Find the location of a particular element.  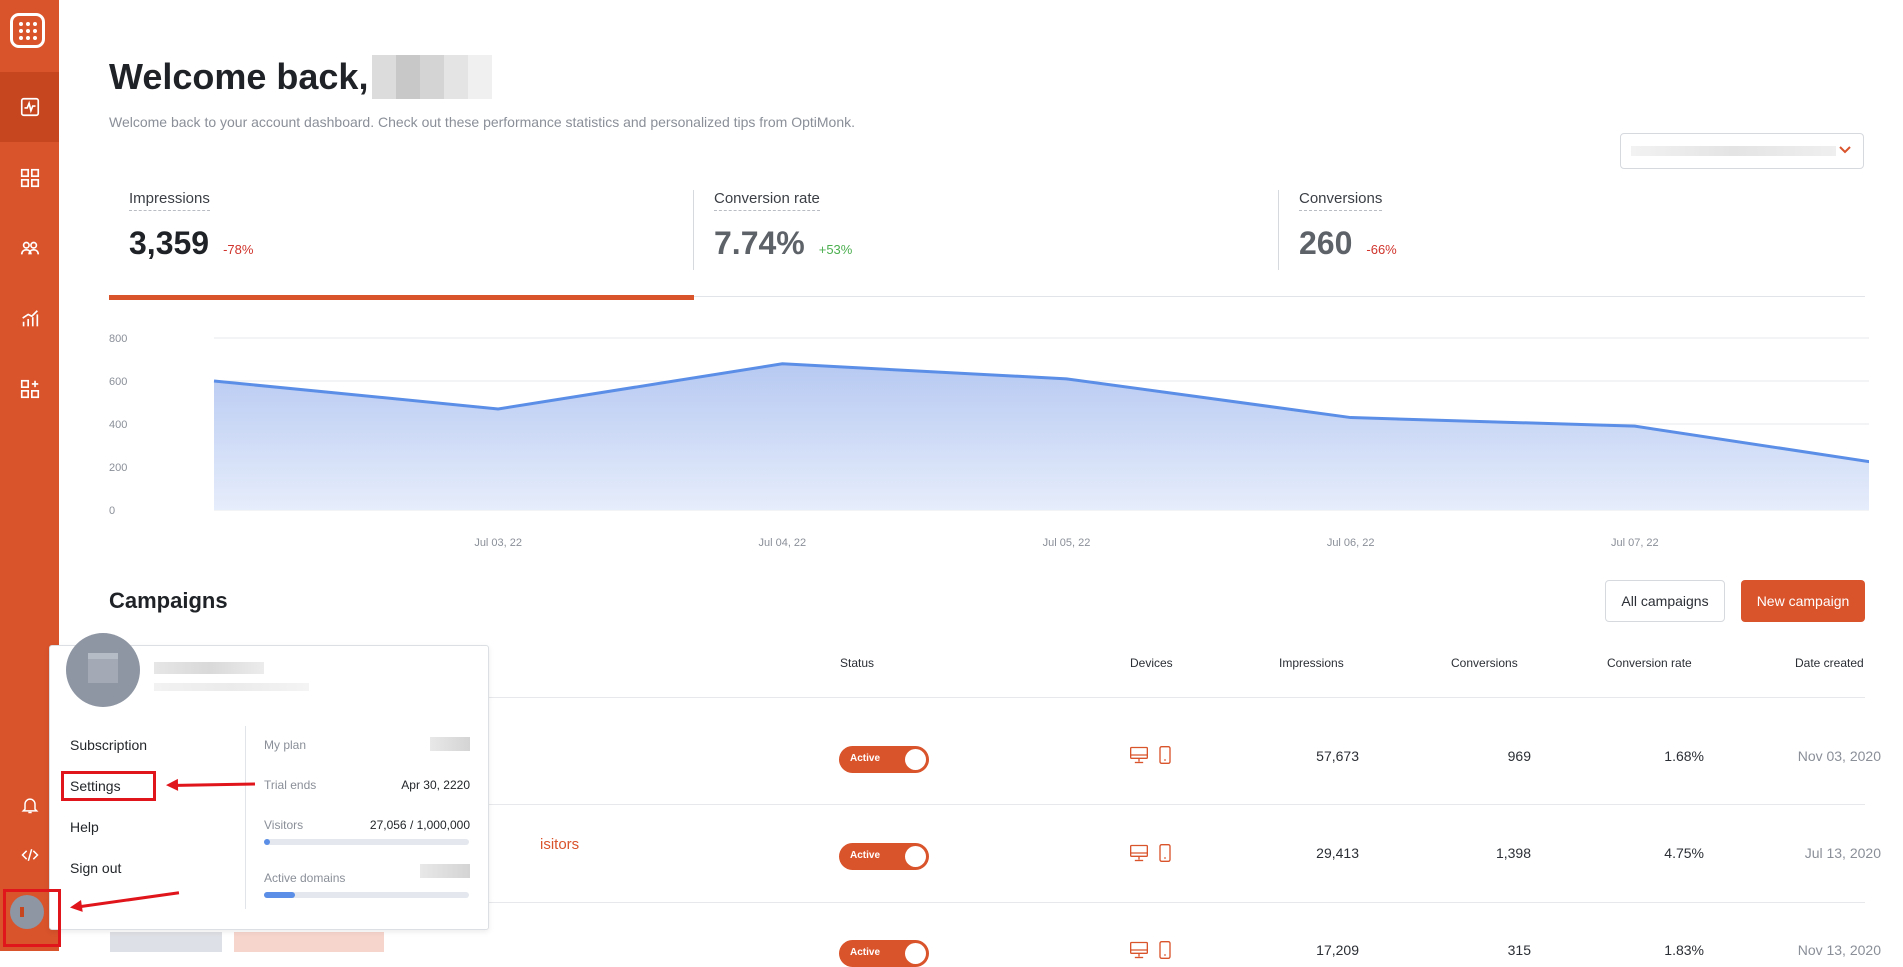

cell-impressions: 17,209 is located at coordinates (1337, 950).